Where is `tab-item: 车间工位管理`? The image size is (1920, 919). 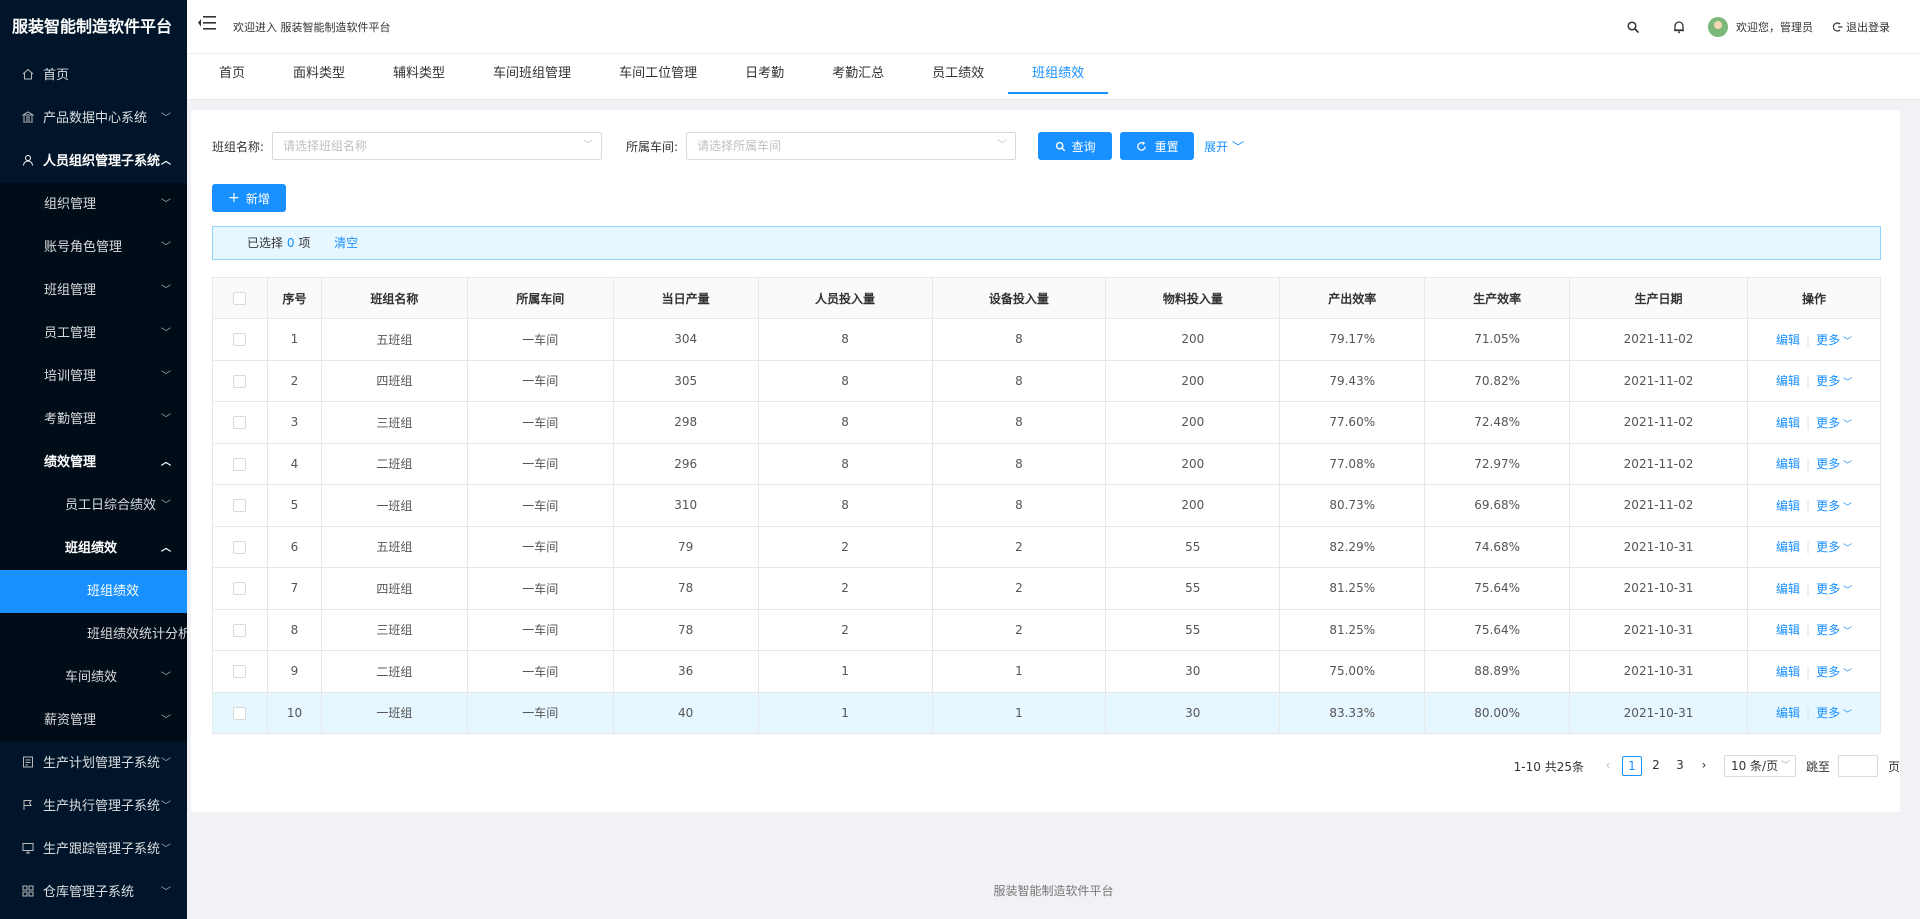 tab-item: 车间工位管理 is located at coordinates (658, 77).